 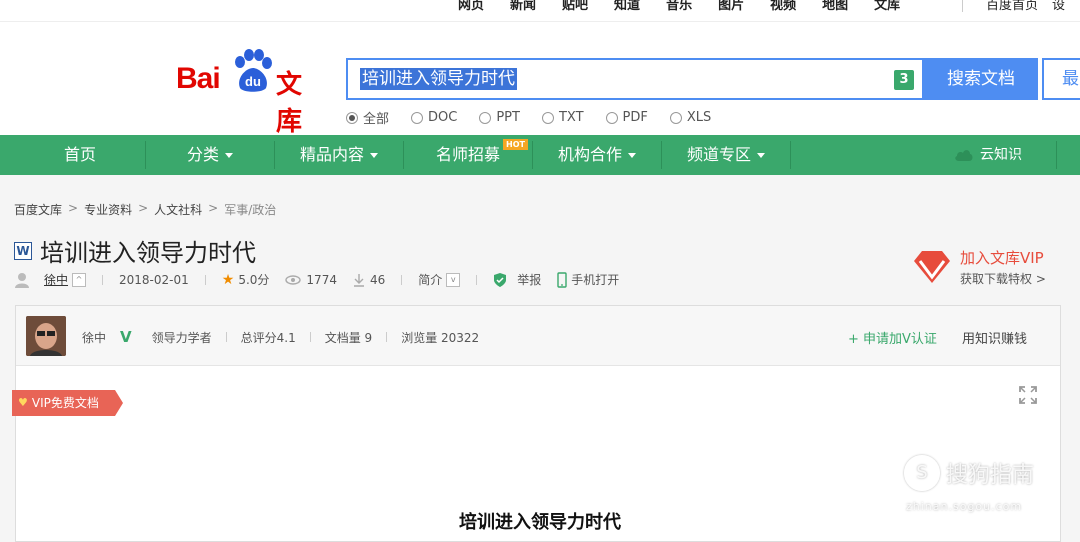 What do you see at coordinates (254, 280) in the screenshot?
I see `score-value: 5.0分` at bounding box center [254, 280].